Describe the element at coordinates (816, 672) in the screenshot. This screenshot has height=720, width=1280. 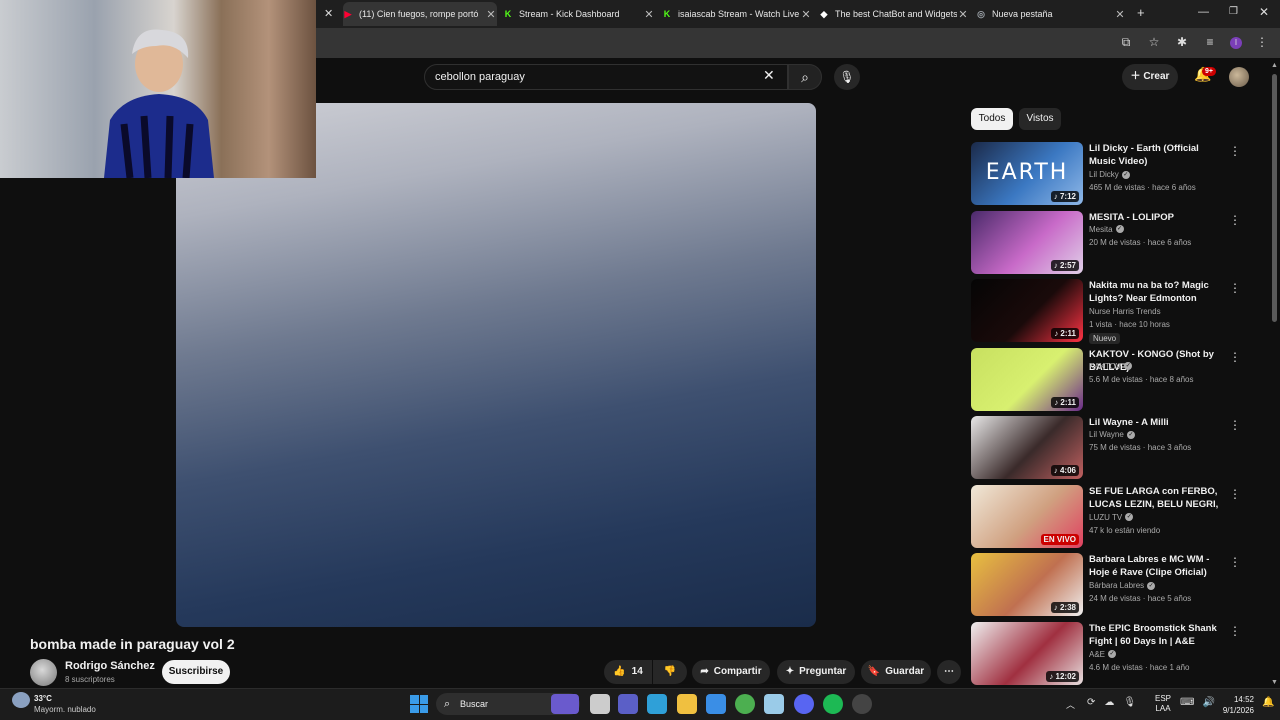
I see `ask-button: ✦ Preguntar` at that location.